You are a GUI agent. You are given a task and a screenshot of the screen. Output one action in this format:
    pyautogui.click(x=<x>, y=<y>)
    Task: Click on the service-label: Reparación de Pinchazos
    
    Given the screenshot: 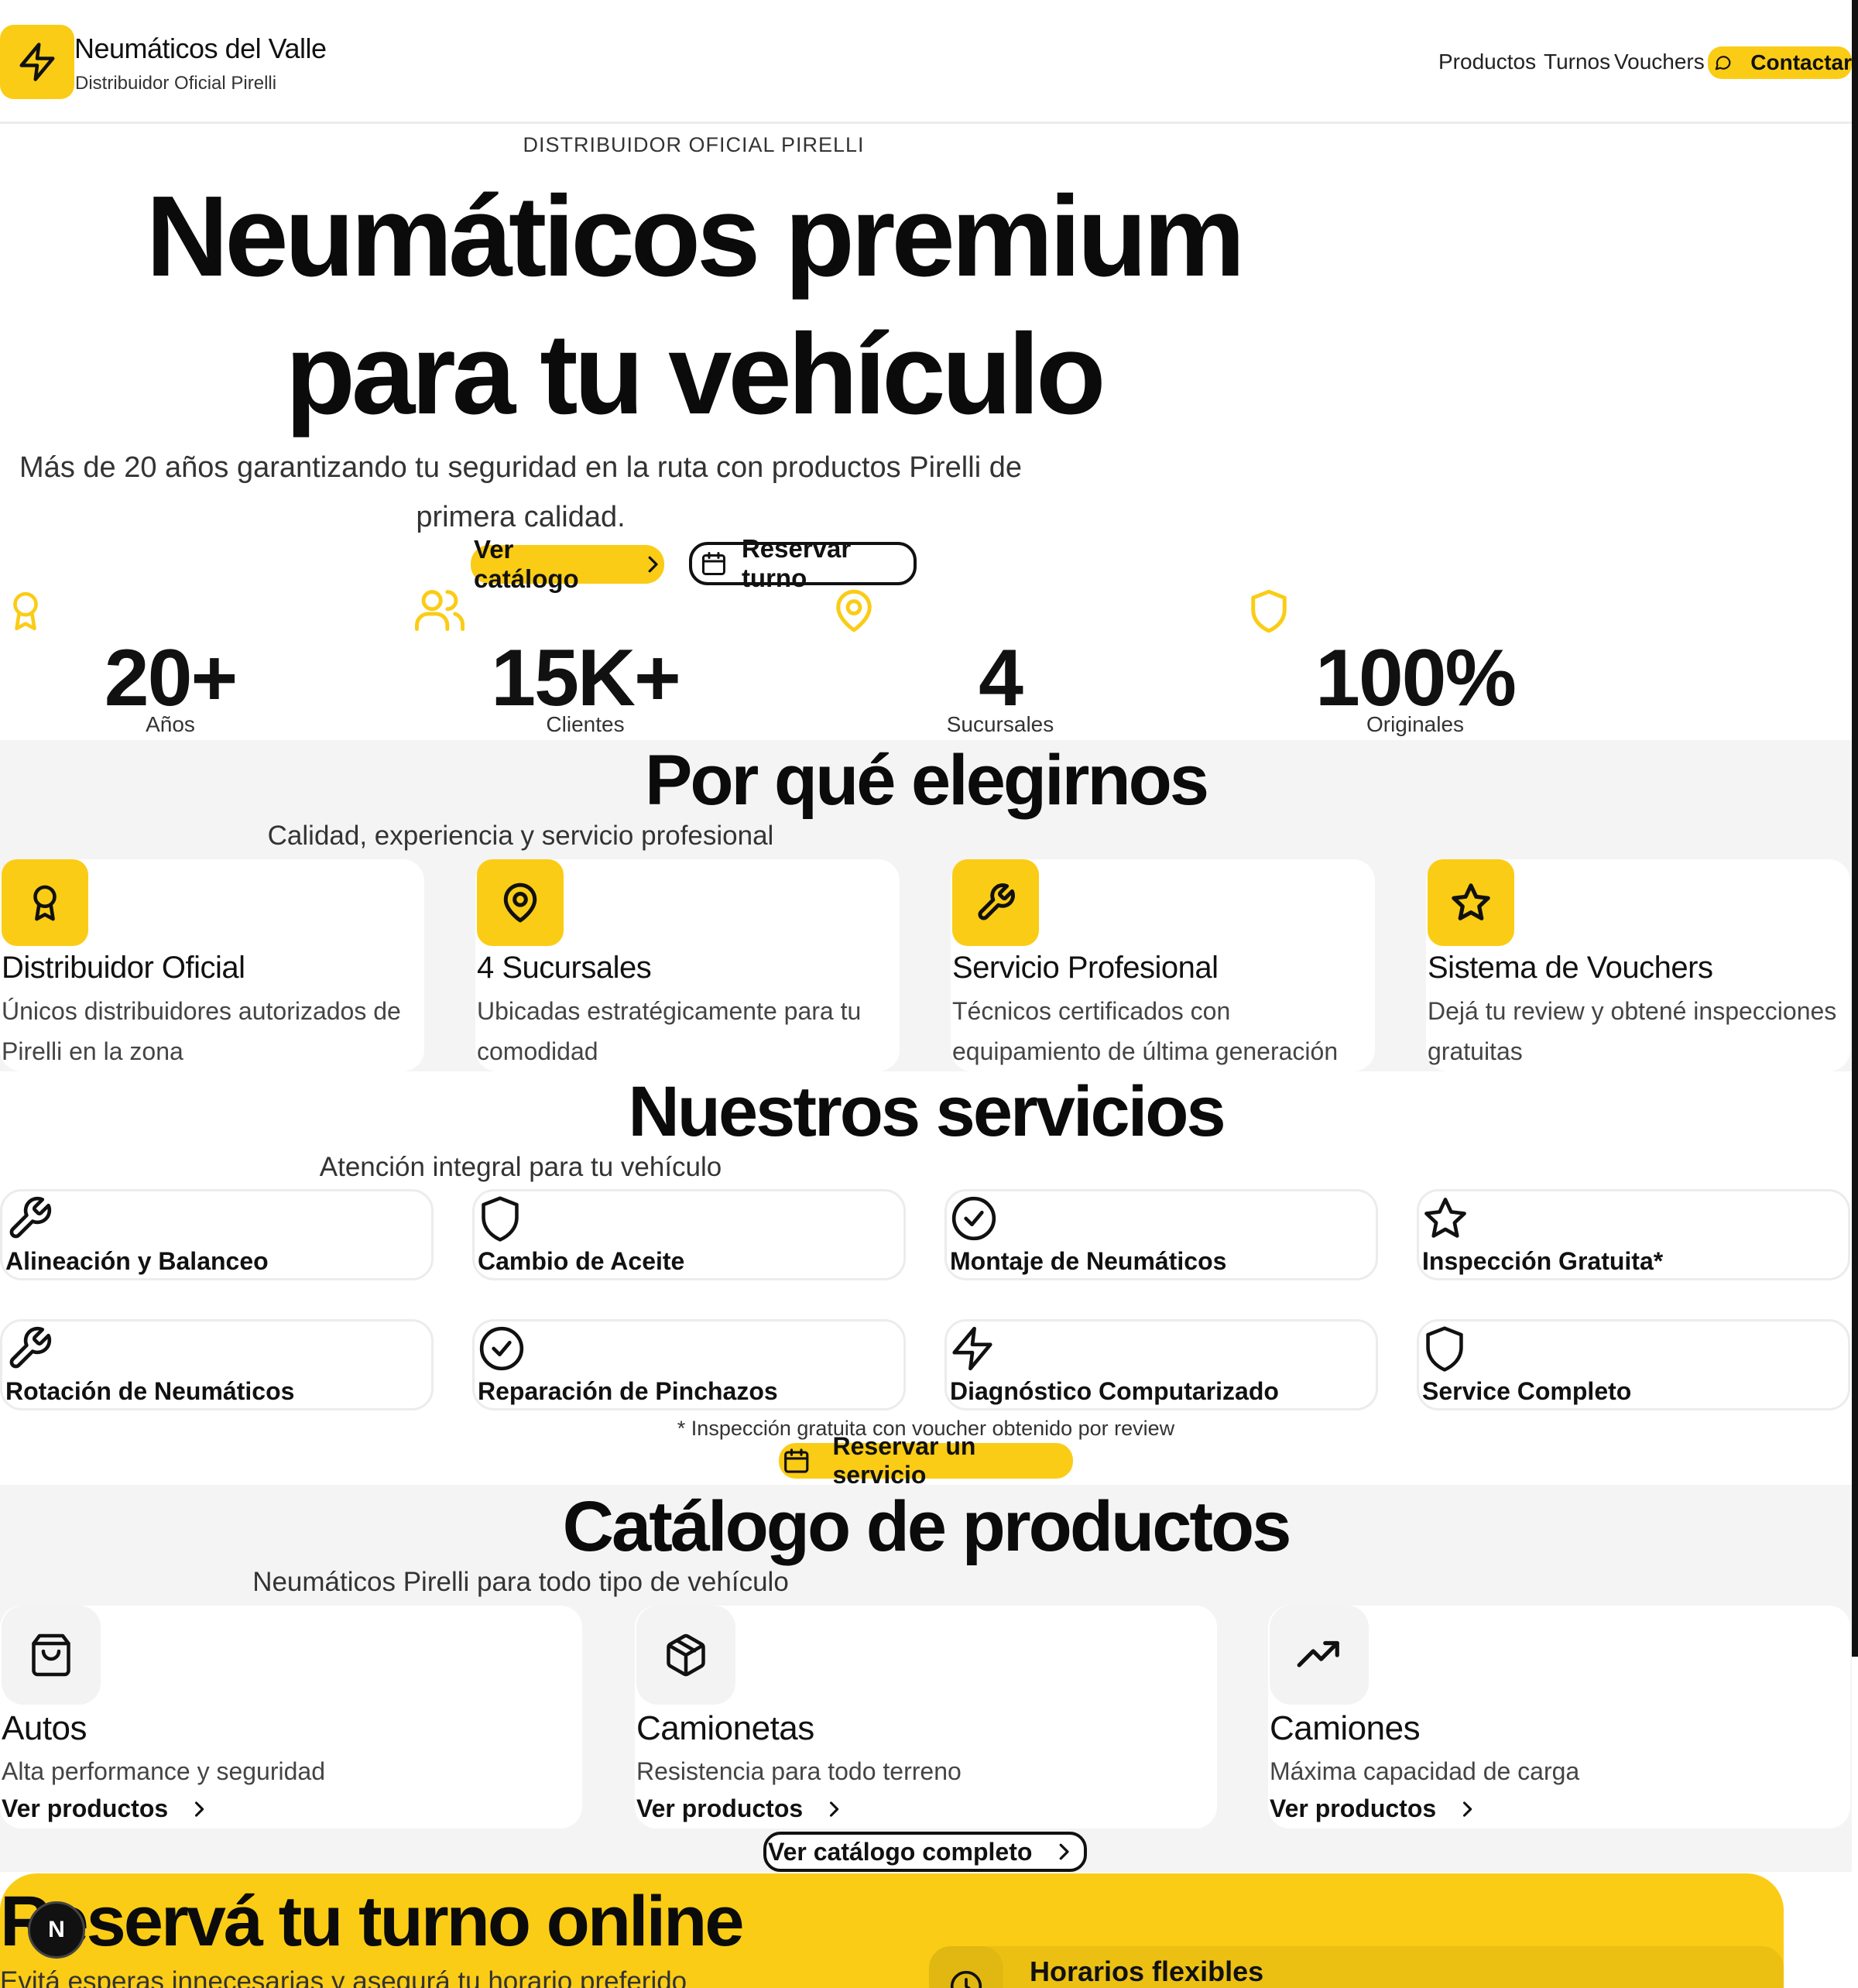 What is the action you would take?
    pyautogui.click(x=628, y=1391)
    